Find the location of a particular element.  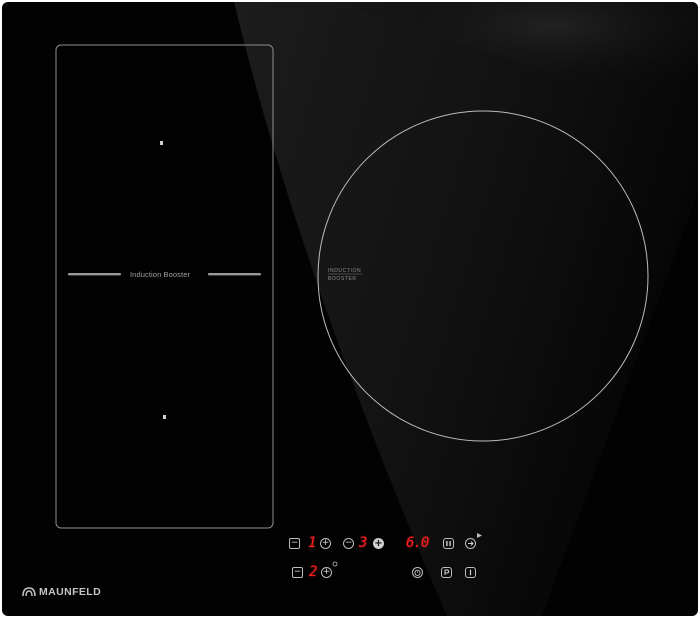

flex-zone-marker-bottom is located at coordinates (164, 417).